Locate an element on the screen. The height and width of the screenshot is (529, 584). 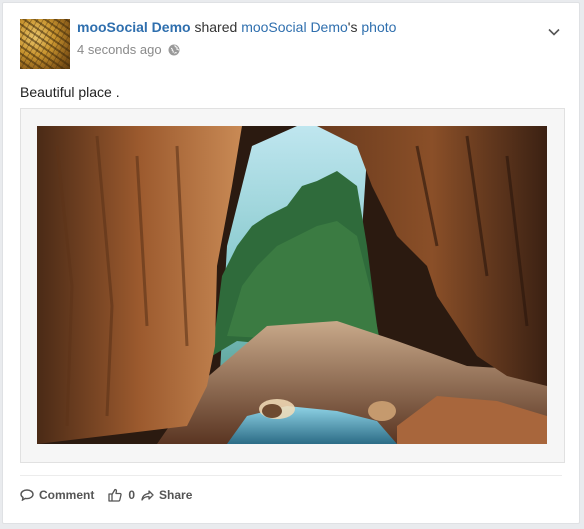
comment-button: Comment is located at coordinates (57, 495).